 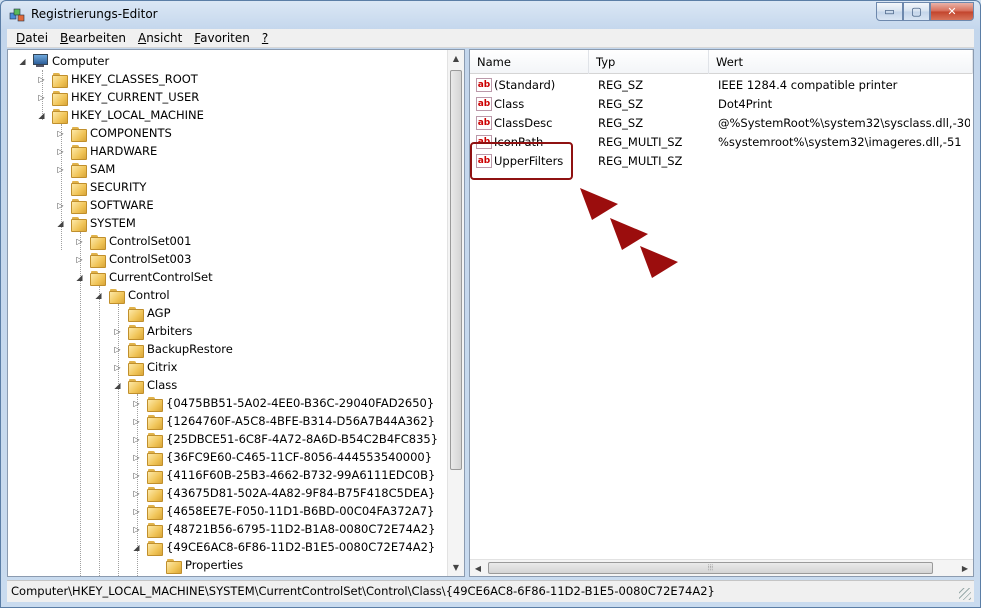 I want to click on tree-item: ◢ Control, so click(x=132, y=295).